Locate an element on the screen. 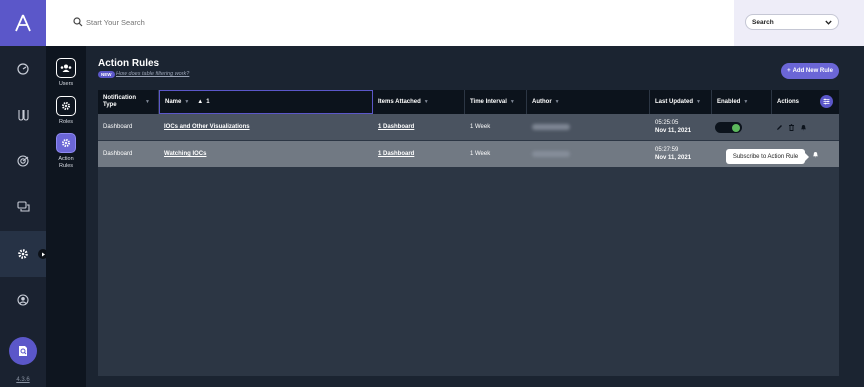  flask-icon is located at coordinates (23, 115).